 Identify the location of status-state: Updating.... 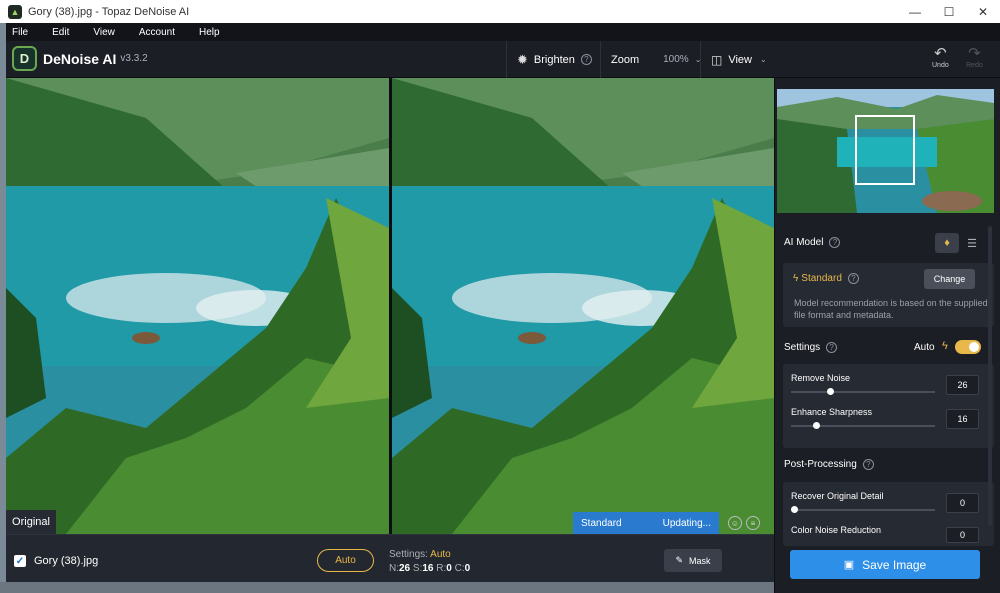
(686, 523).